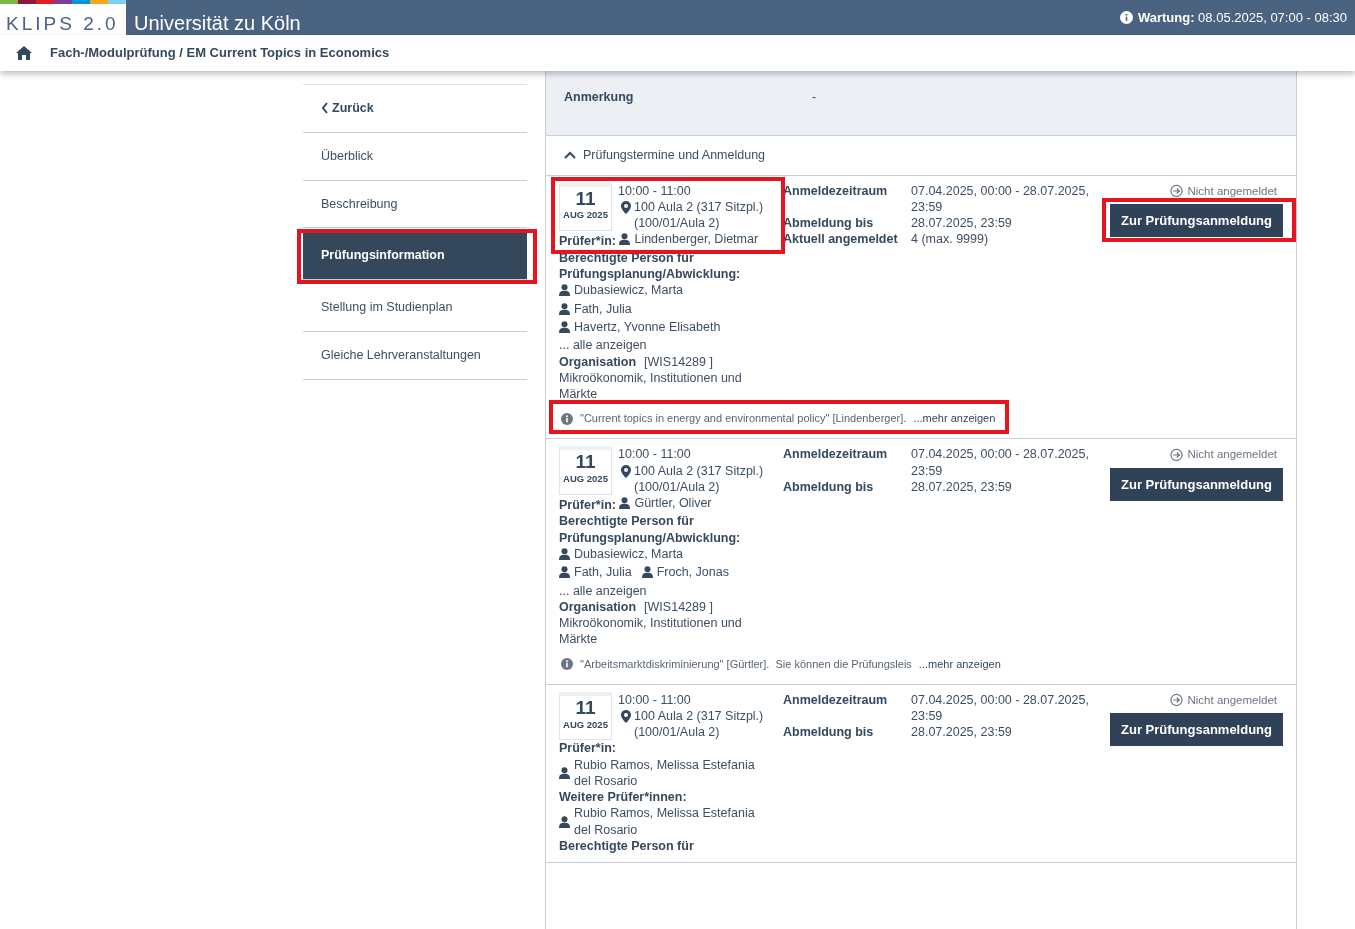 The height and width of the screenshot is (929, 1355). I want to click on back-link: Zurück, so click(415, 108).